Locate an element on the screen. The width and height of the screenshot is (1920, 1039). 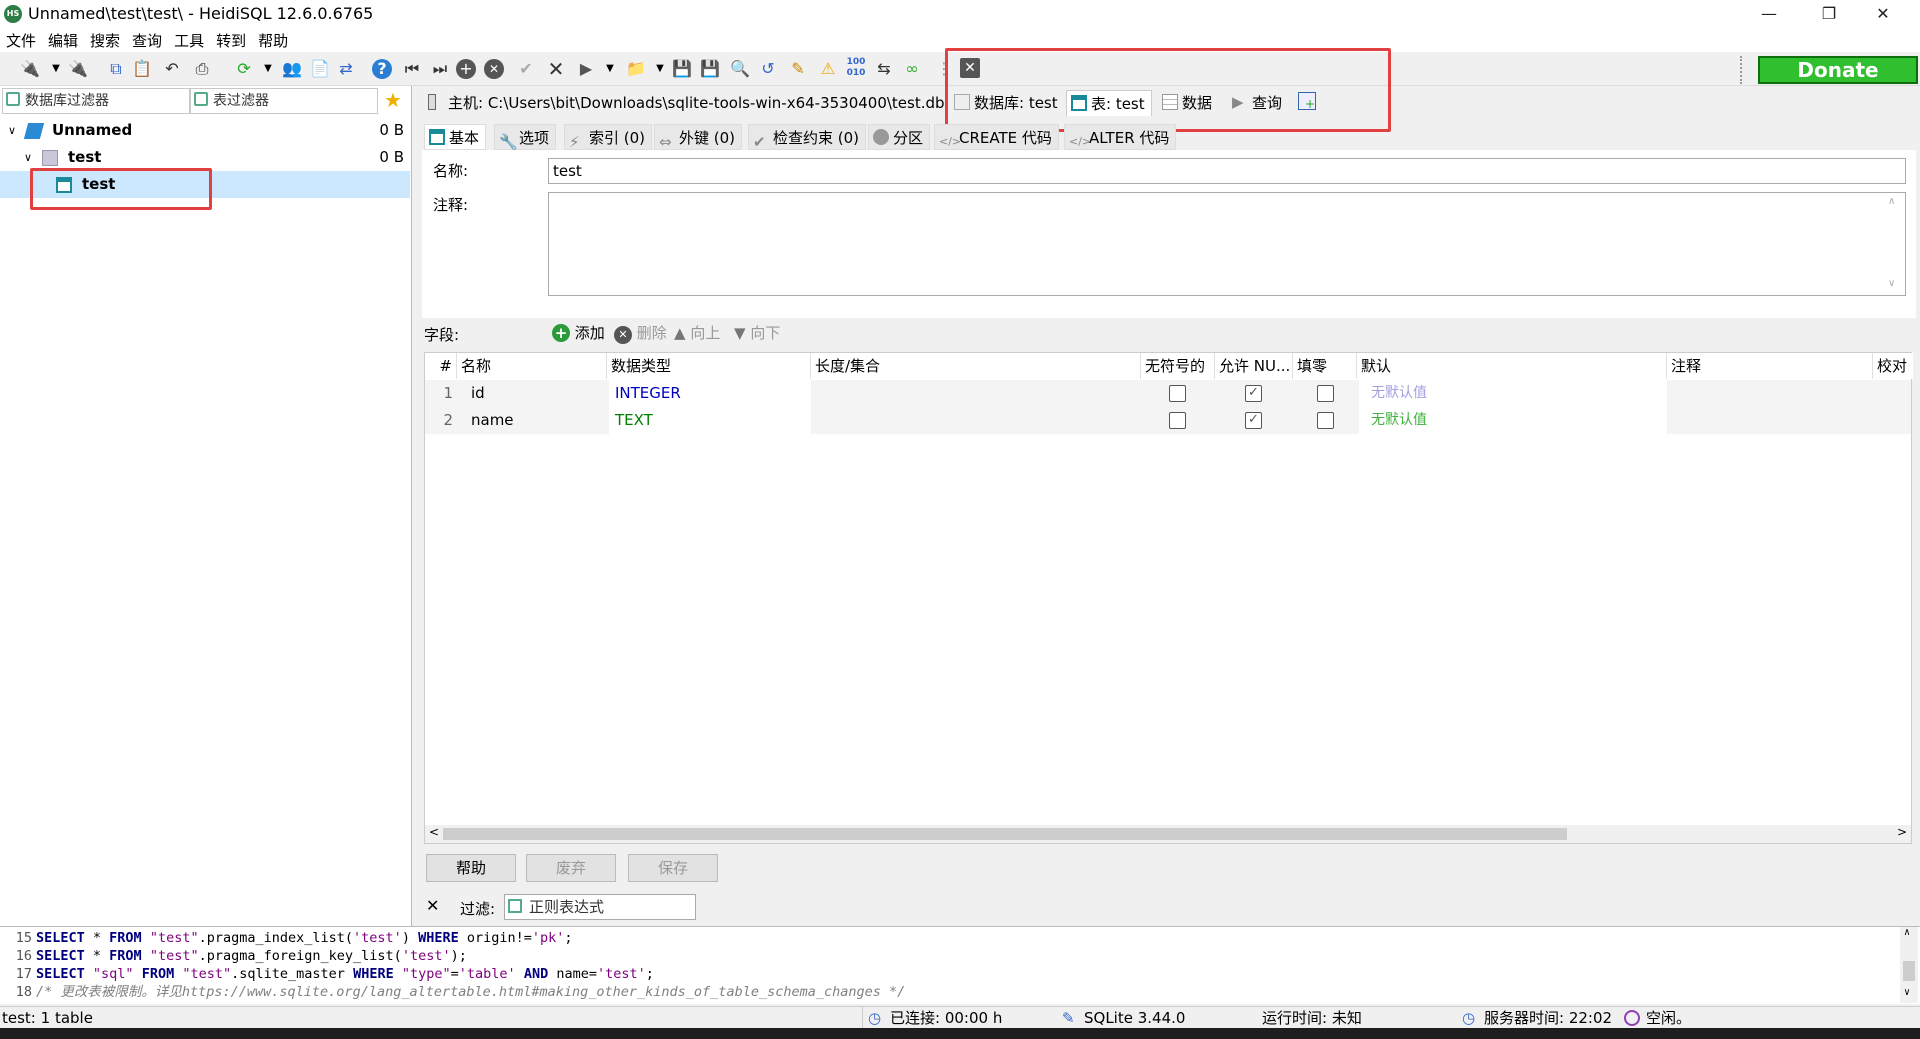
col-header-datatype: 数据类型 is located at coordinates (709, 366).